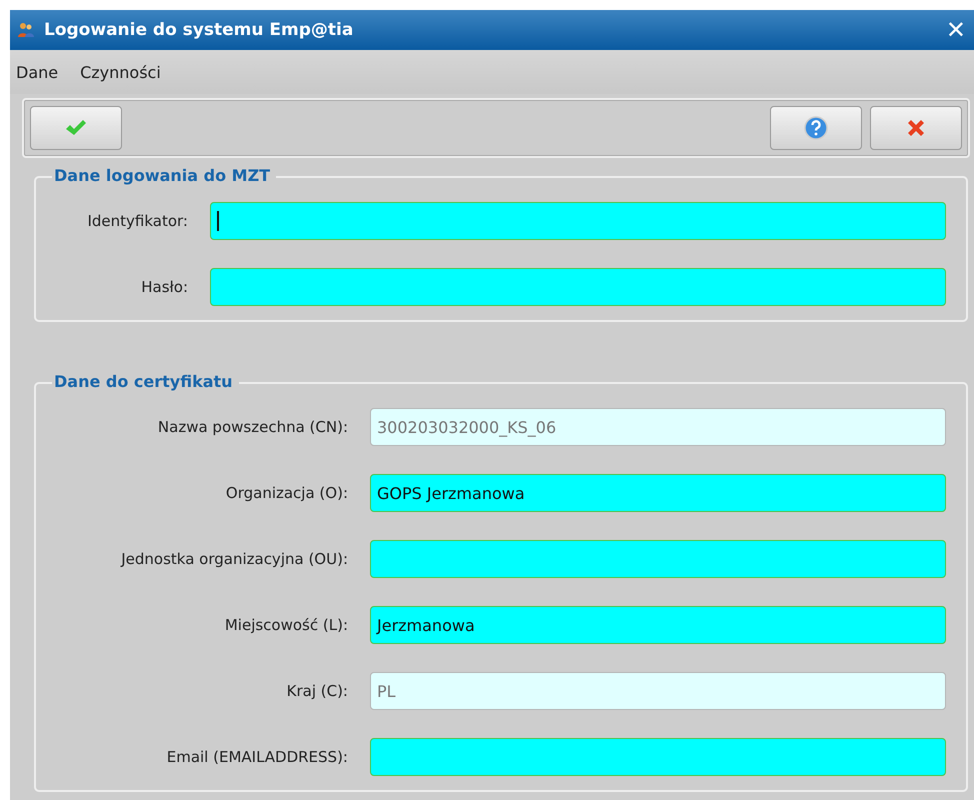 The image size is (974, 800). Describe the element at coordinates (199, 30) in the screenshot. I see `window-title: Logowanie do systemu Emp@tia` at that location.